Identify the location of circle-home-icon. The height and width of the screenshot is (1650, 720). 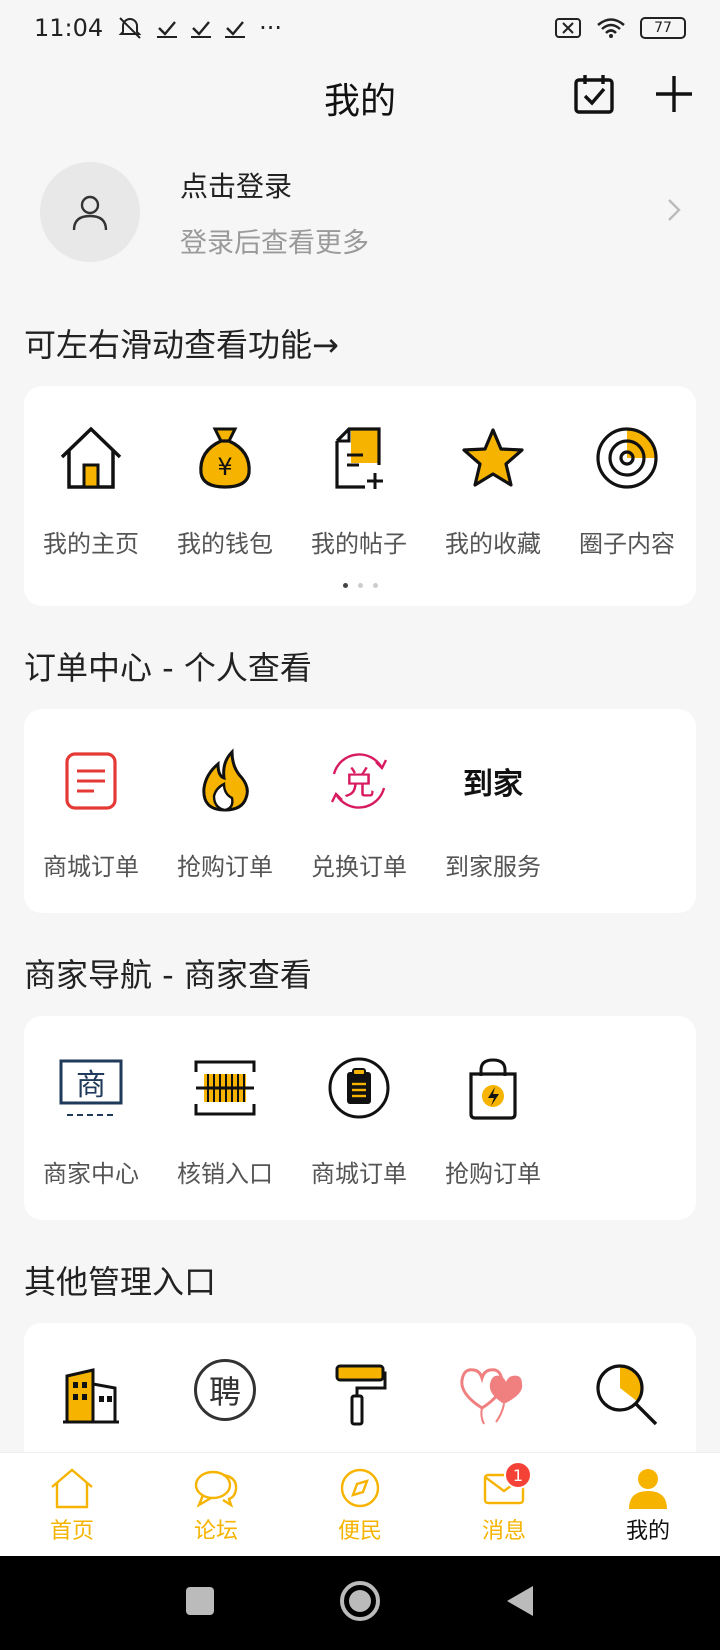
(360, 1601).